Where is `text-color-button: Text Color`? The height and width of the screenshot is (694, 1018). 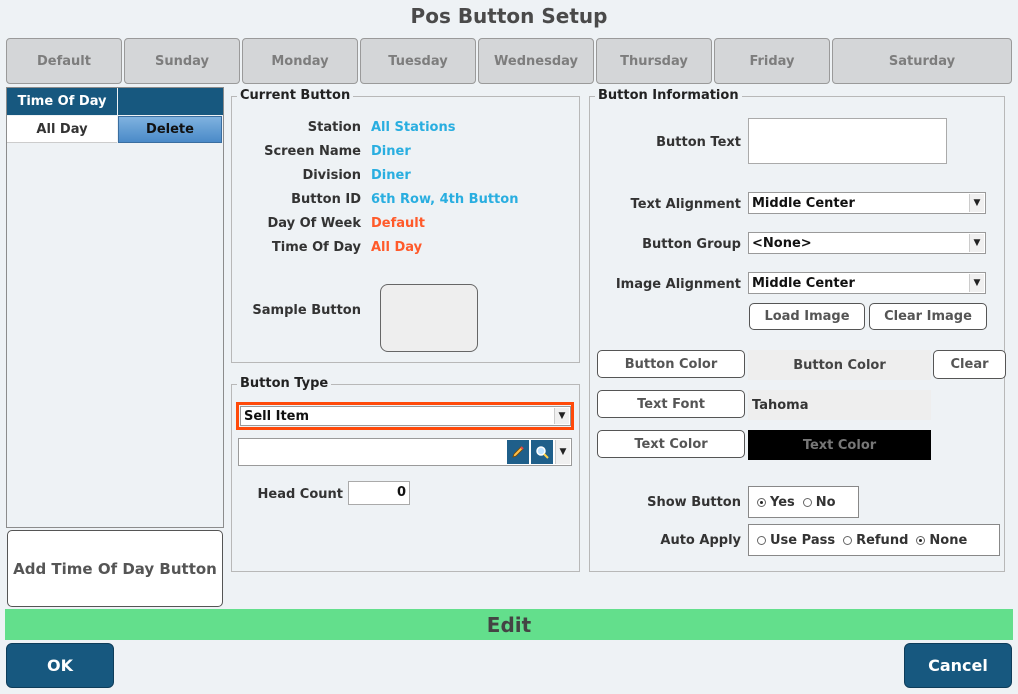
text-color-button: Text Color is located at coordinates (671, 444).